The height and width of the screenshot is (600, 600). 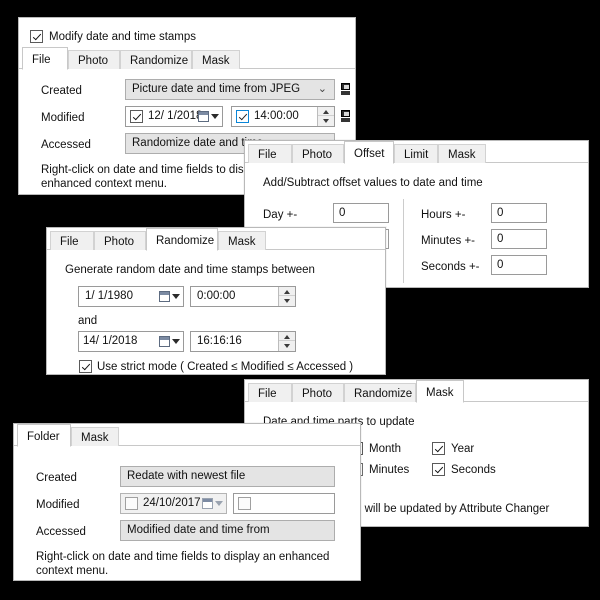 I want to click on folder-accessed-combo-value: Modified date and time from, so click(x=198, y=530).